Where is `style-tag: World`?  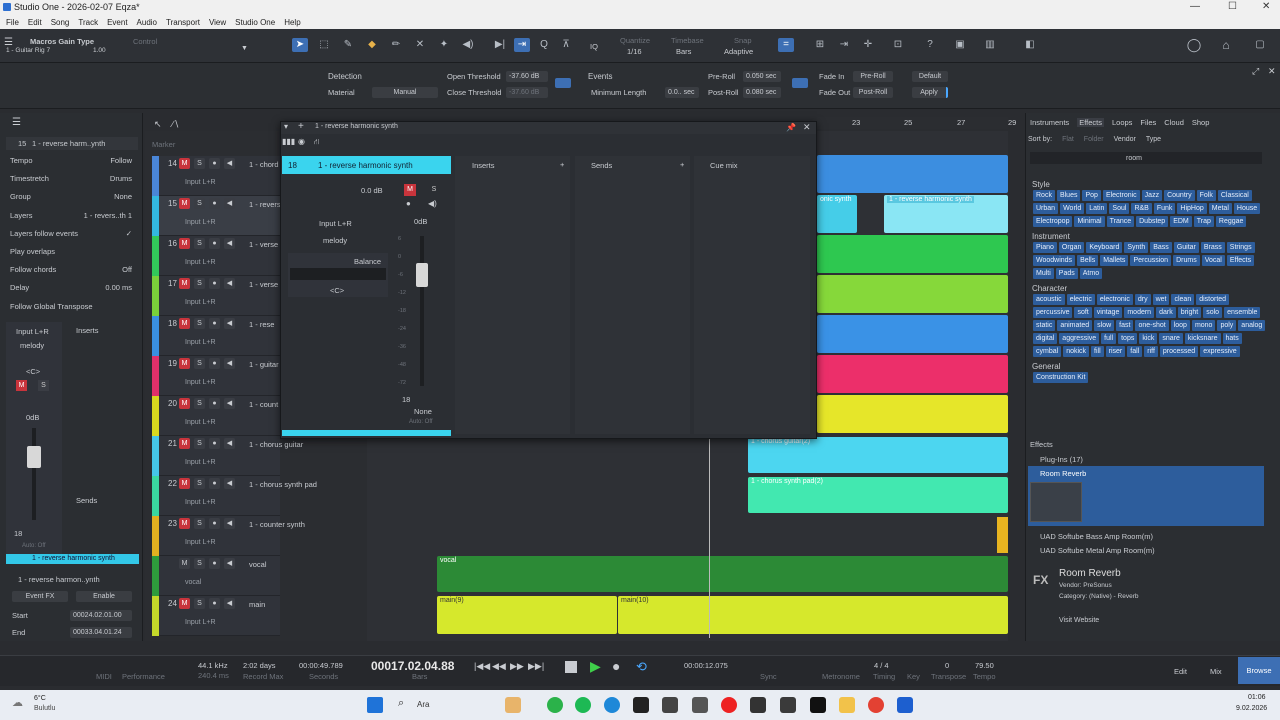 style-tag: World is located at coordinates (1072, 208).